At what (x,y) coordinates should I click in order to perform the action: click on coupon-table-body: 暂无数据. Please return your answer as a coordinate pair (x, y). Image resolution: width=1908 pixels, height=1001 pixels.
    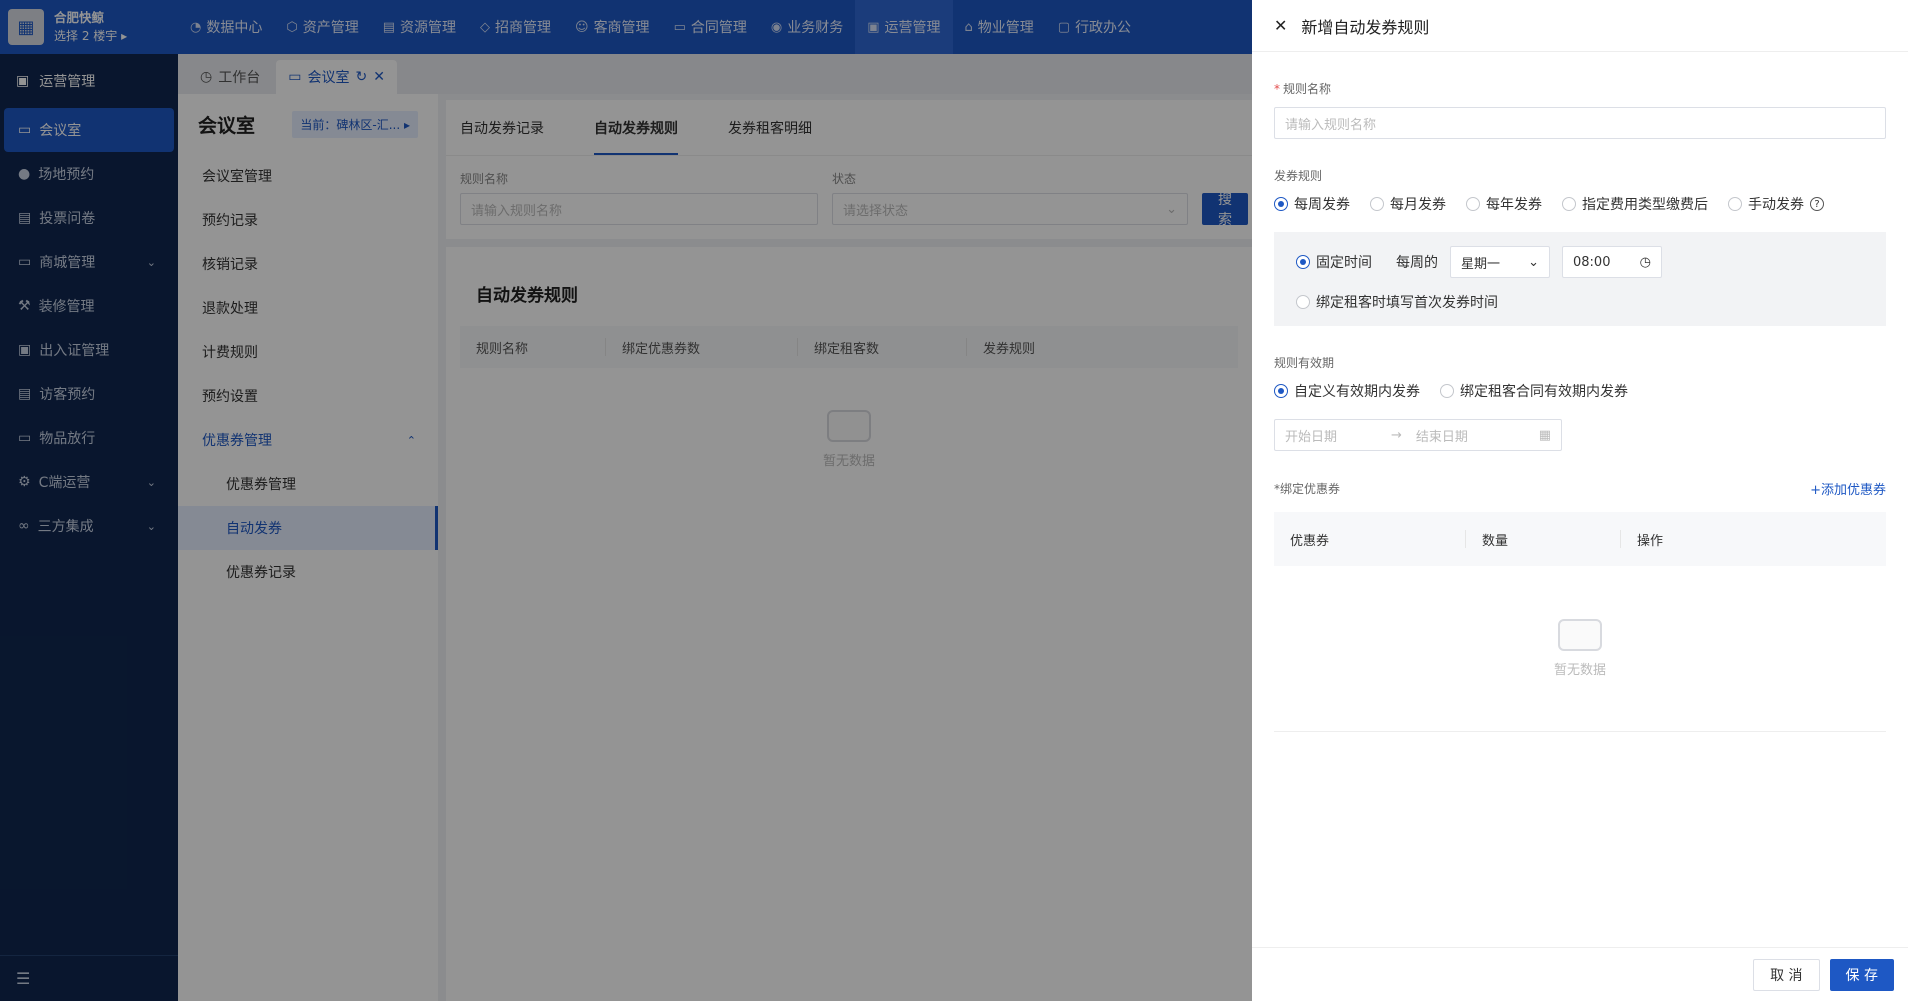
    Looking at the image, I should click on (1580, 649).